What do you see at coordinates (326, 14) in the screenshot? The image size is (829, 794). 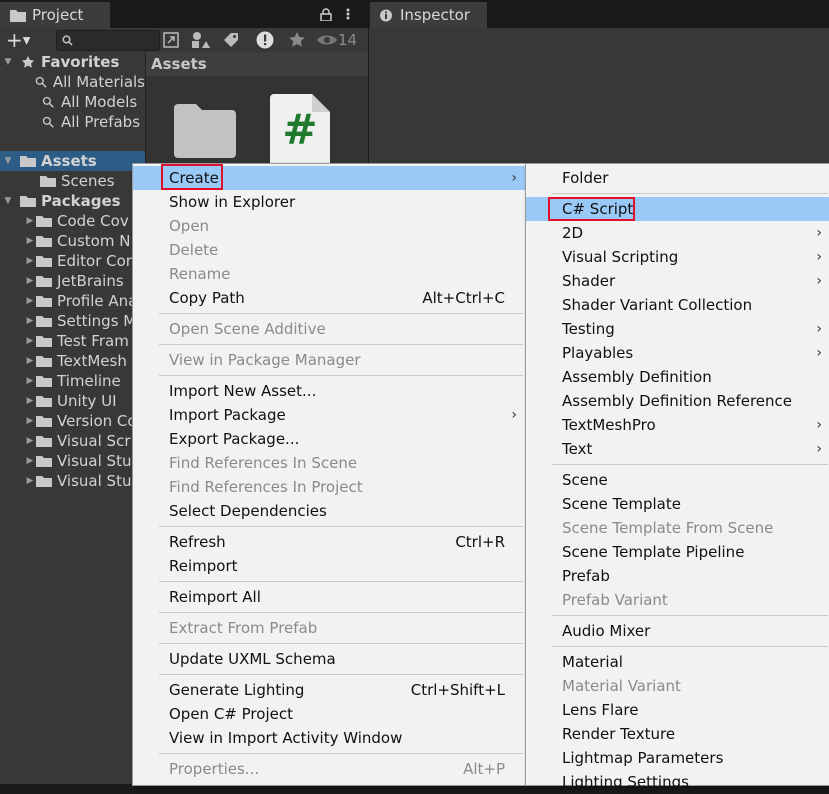 I see `lock-icon` at bounding box center [326, 14].